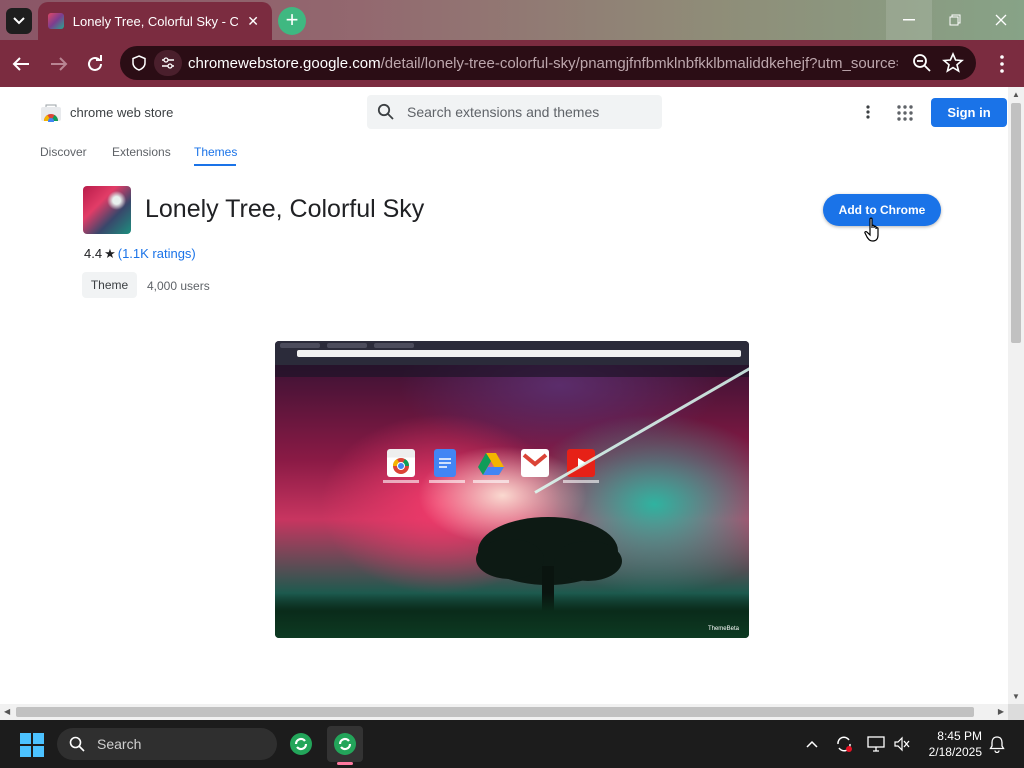  What do you see at coordinates (1016, 712) in the screenshot?
I see `scrollbar-corner` at bounding box center [1016, 712].